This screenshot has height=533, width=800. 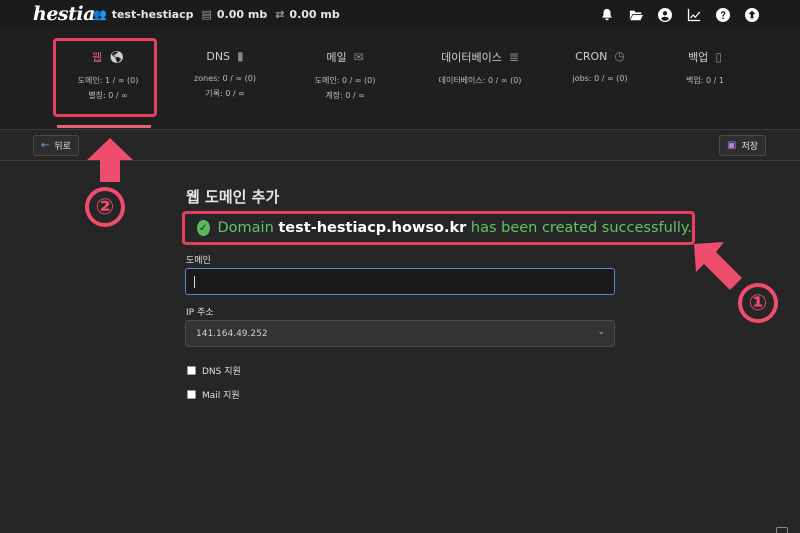 I want to click on annotation-arrow-up, so click(x=110, y=160).